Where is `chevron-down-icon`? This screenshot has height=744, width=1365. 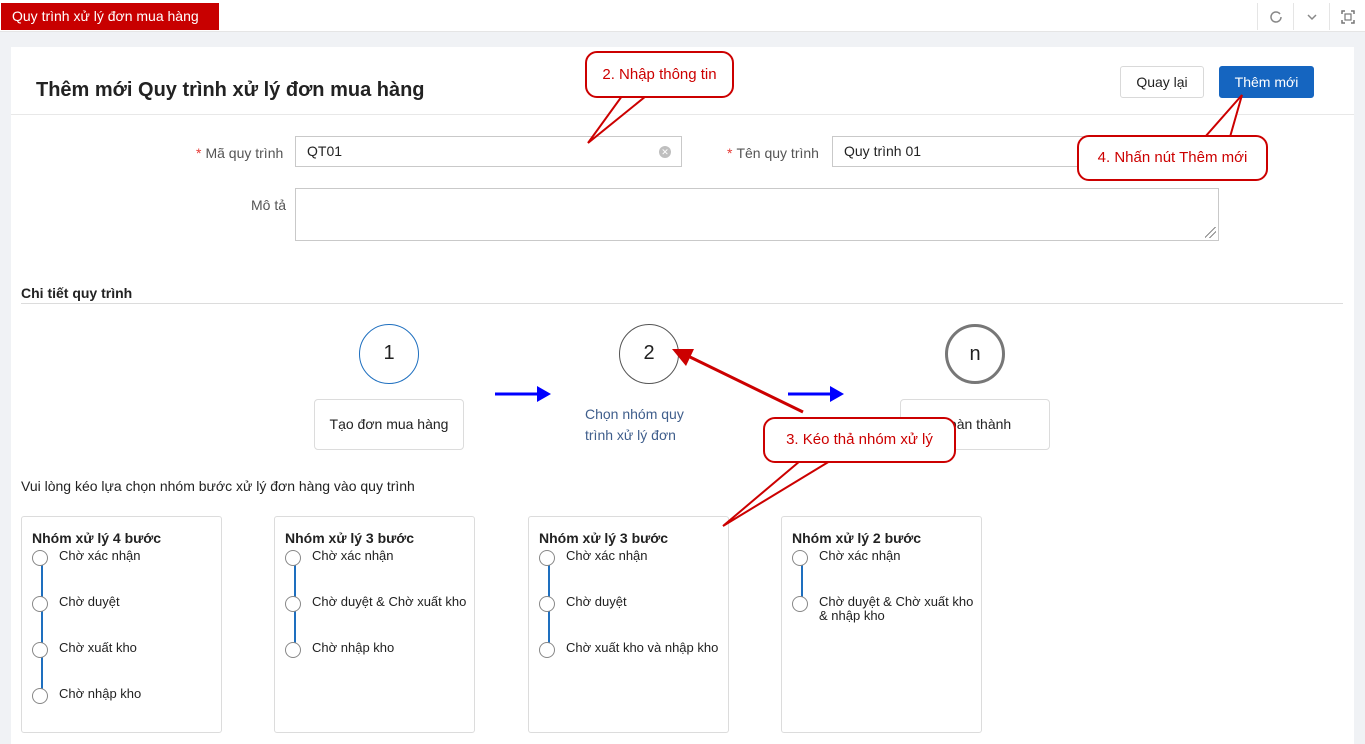
chevron-down-icon is located at coordinates (1311, 16).